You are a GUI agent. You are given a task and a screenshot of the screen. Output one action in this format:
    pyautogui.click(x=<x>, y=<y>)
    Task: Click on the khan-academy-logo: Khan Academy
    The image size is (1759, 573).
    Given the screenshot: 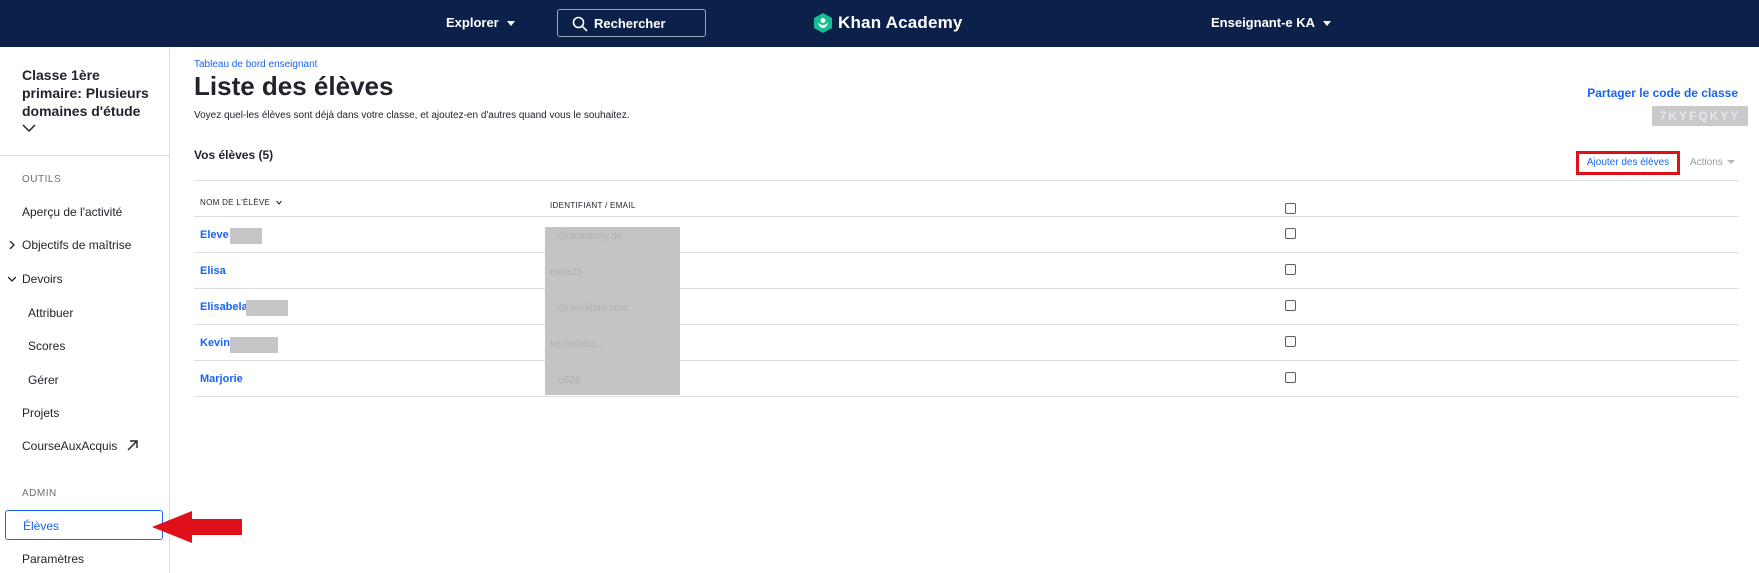 What is the action you would take?
    pyautogui.click(x=888, y=23)
    